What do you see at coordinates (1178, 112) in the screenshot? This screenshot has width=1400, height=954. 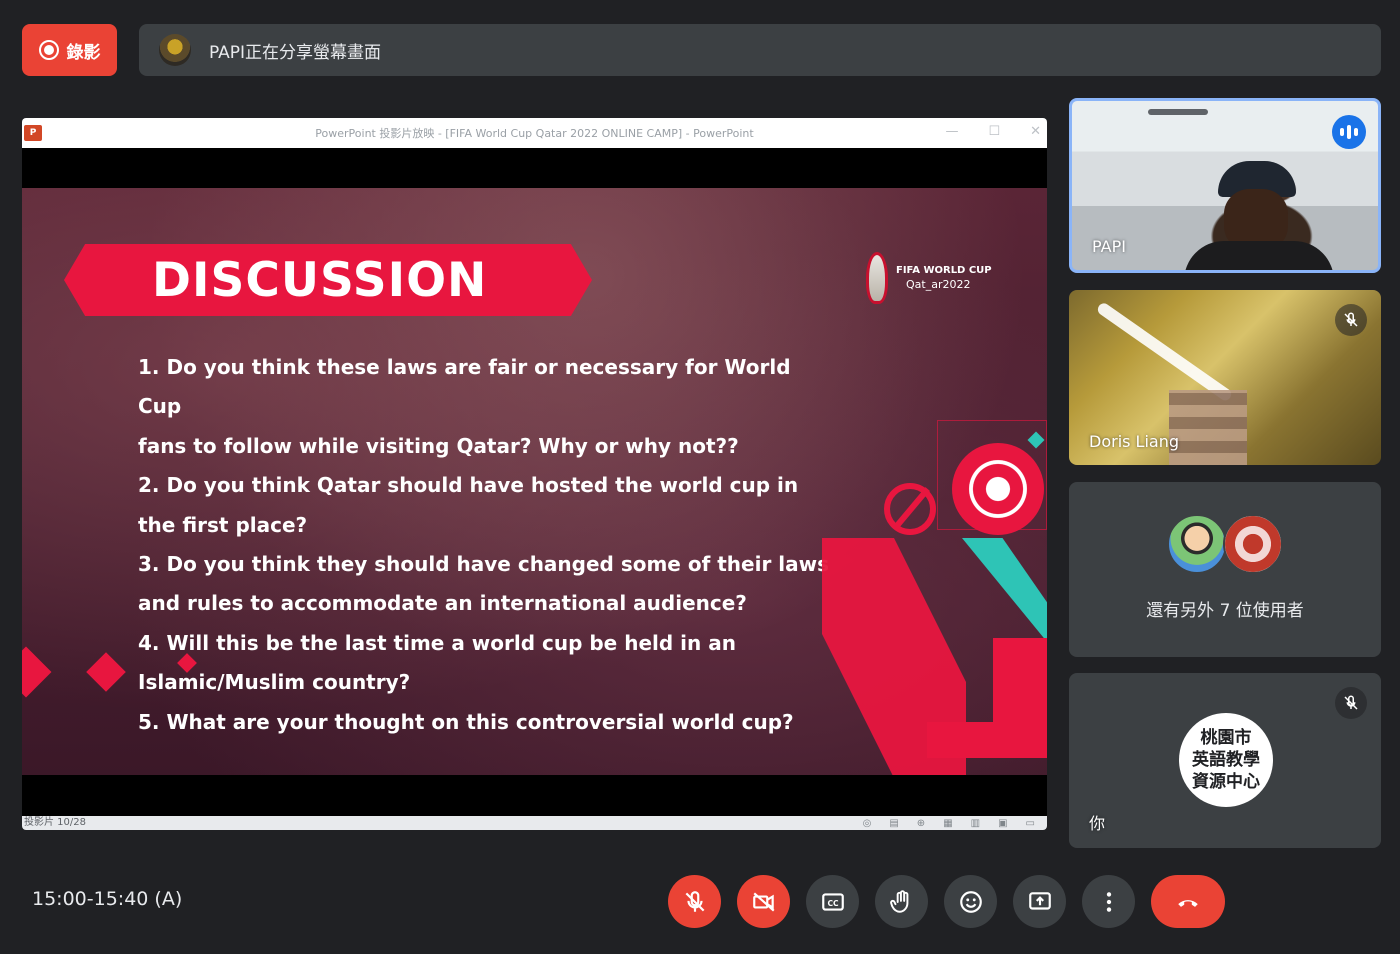 I see `ceiling-fan` at bounding box center [1178, 112].